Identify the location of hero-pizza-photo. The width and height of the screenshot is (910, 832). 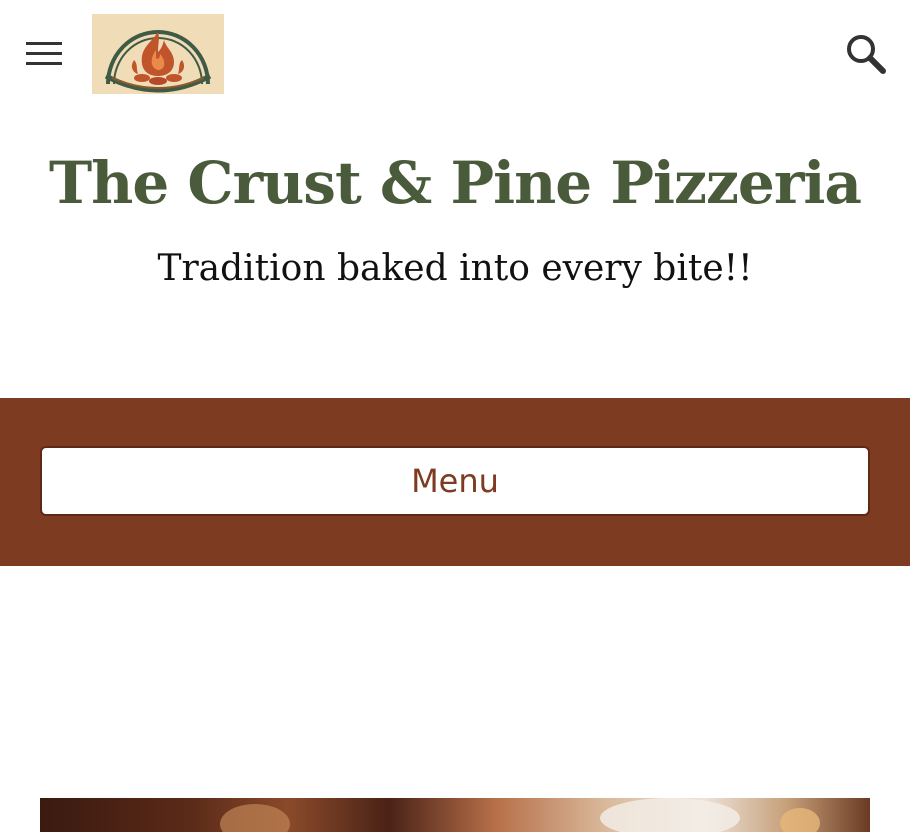
(455, 815).